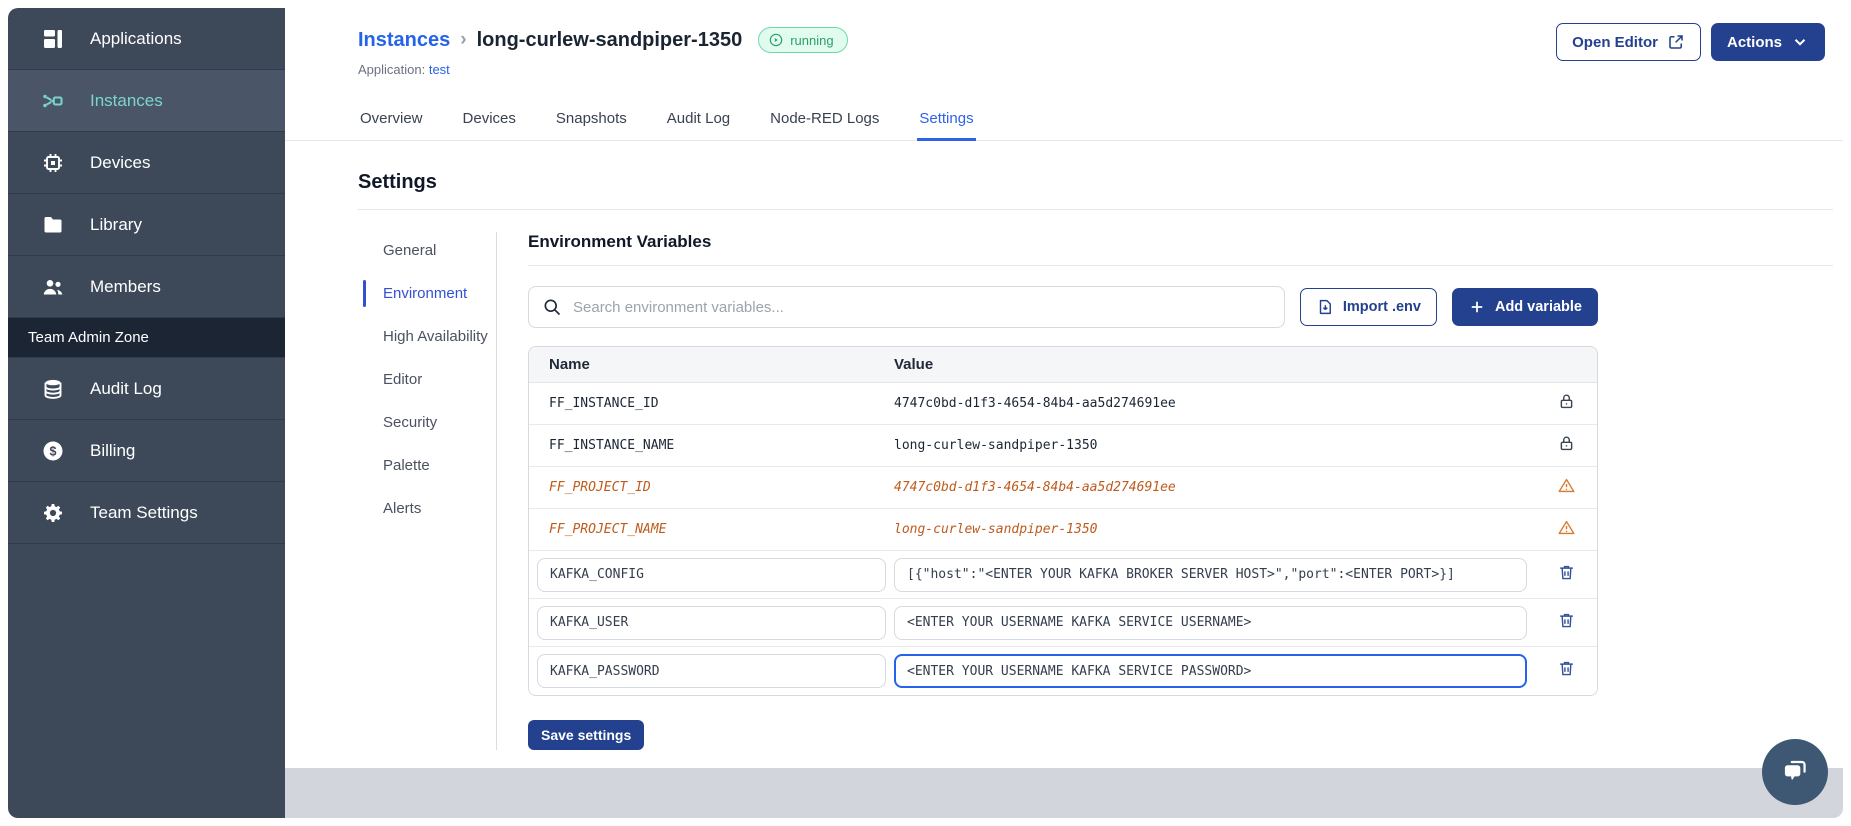  I want to click on sidebar-item-label: Library, so click(116, 224).